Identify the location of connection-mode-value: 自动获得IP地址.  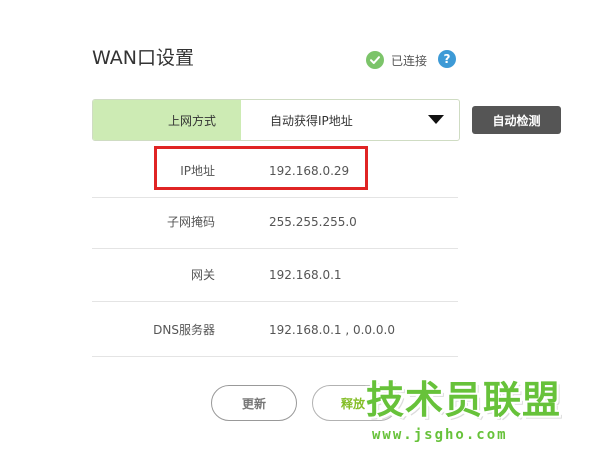
(311, 120).